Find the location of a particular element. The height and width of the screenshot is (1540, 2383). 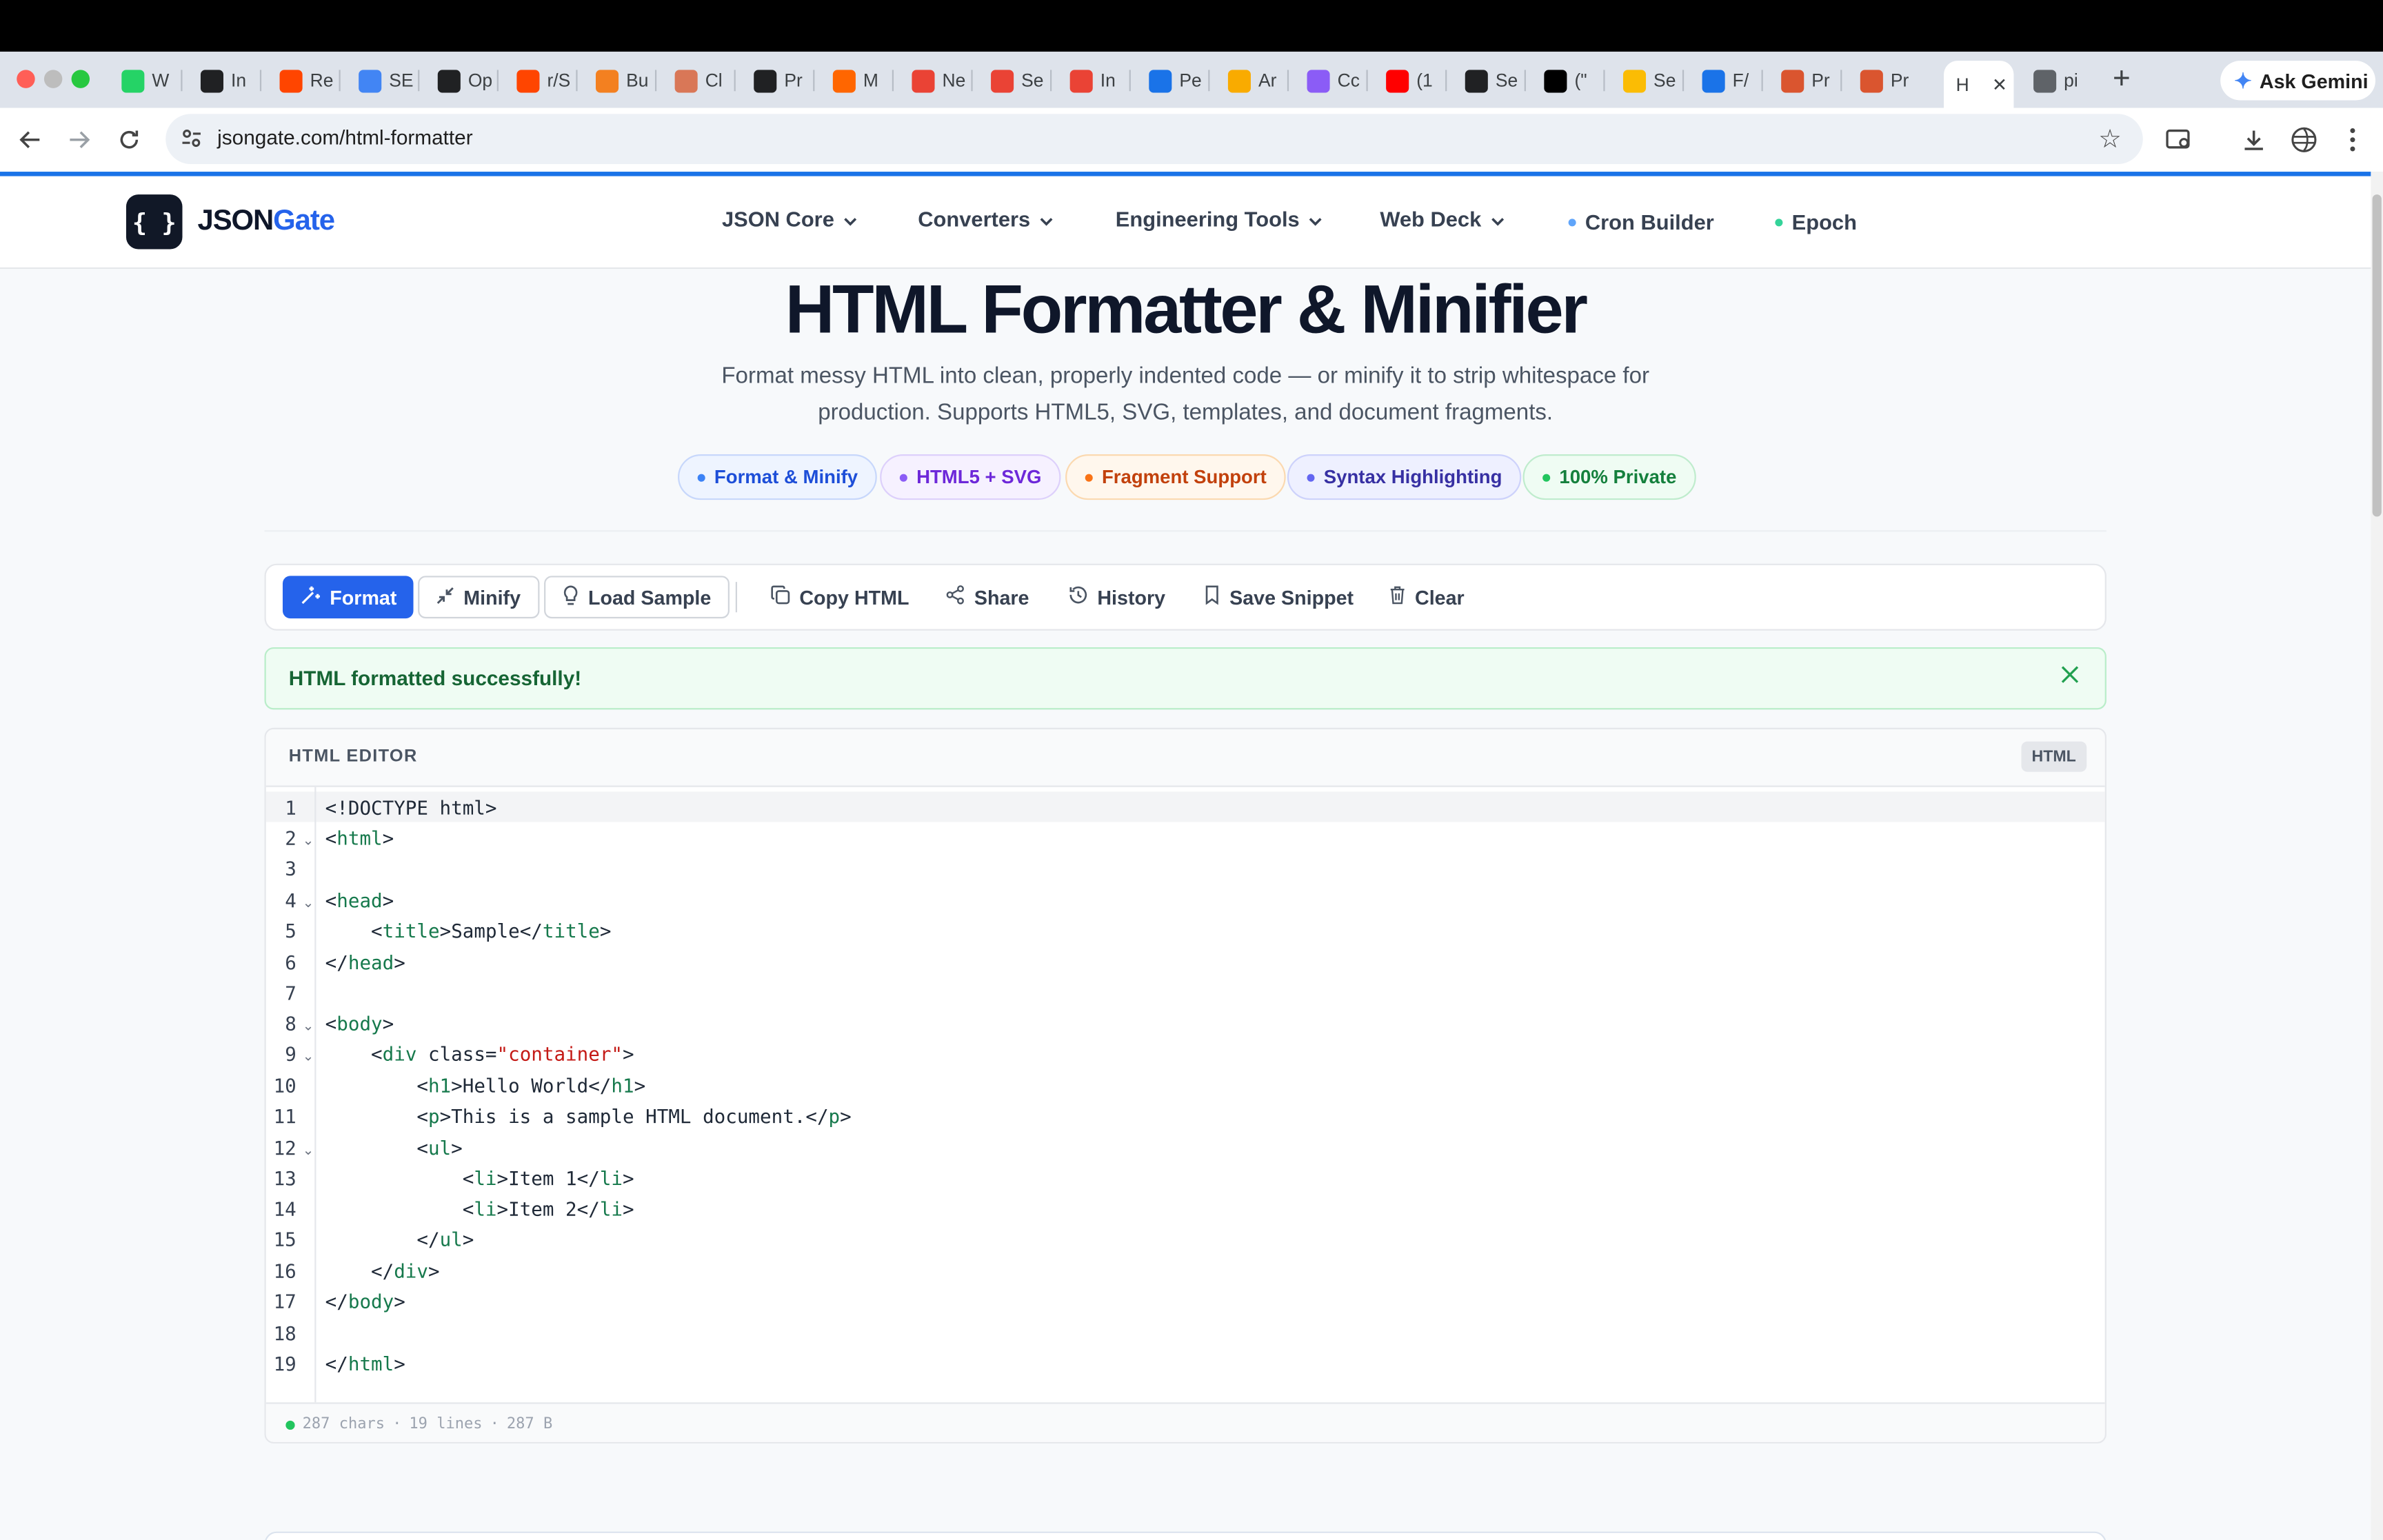

tab-title: SE is located at coordinates (401, 81).